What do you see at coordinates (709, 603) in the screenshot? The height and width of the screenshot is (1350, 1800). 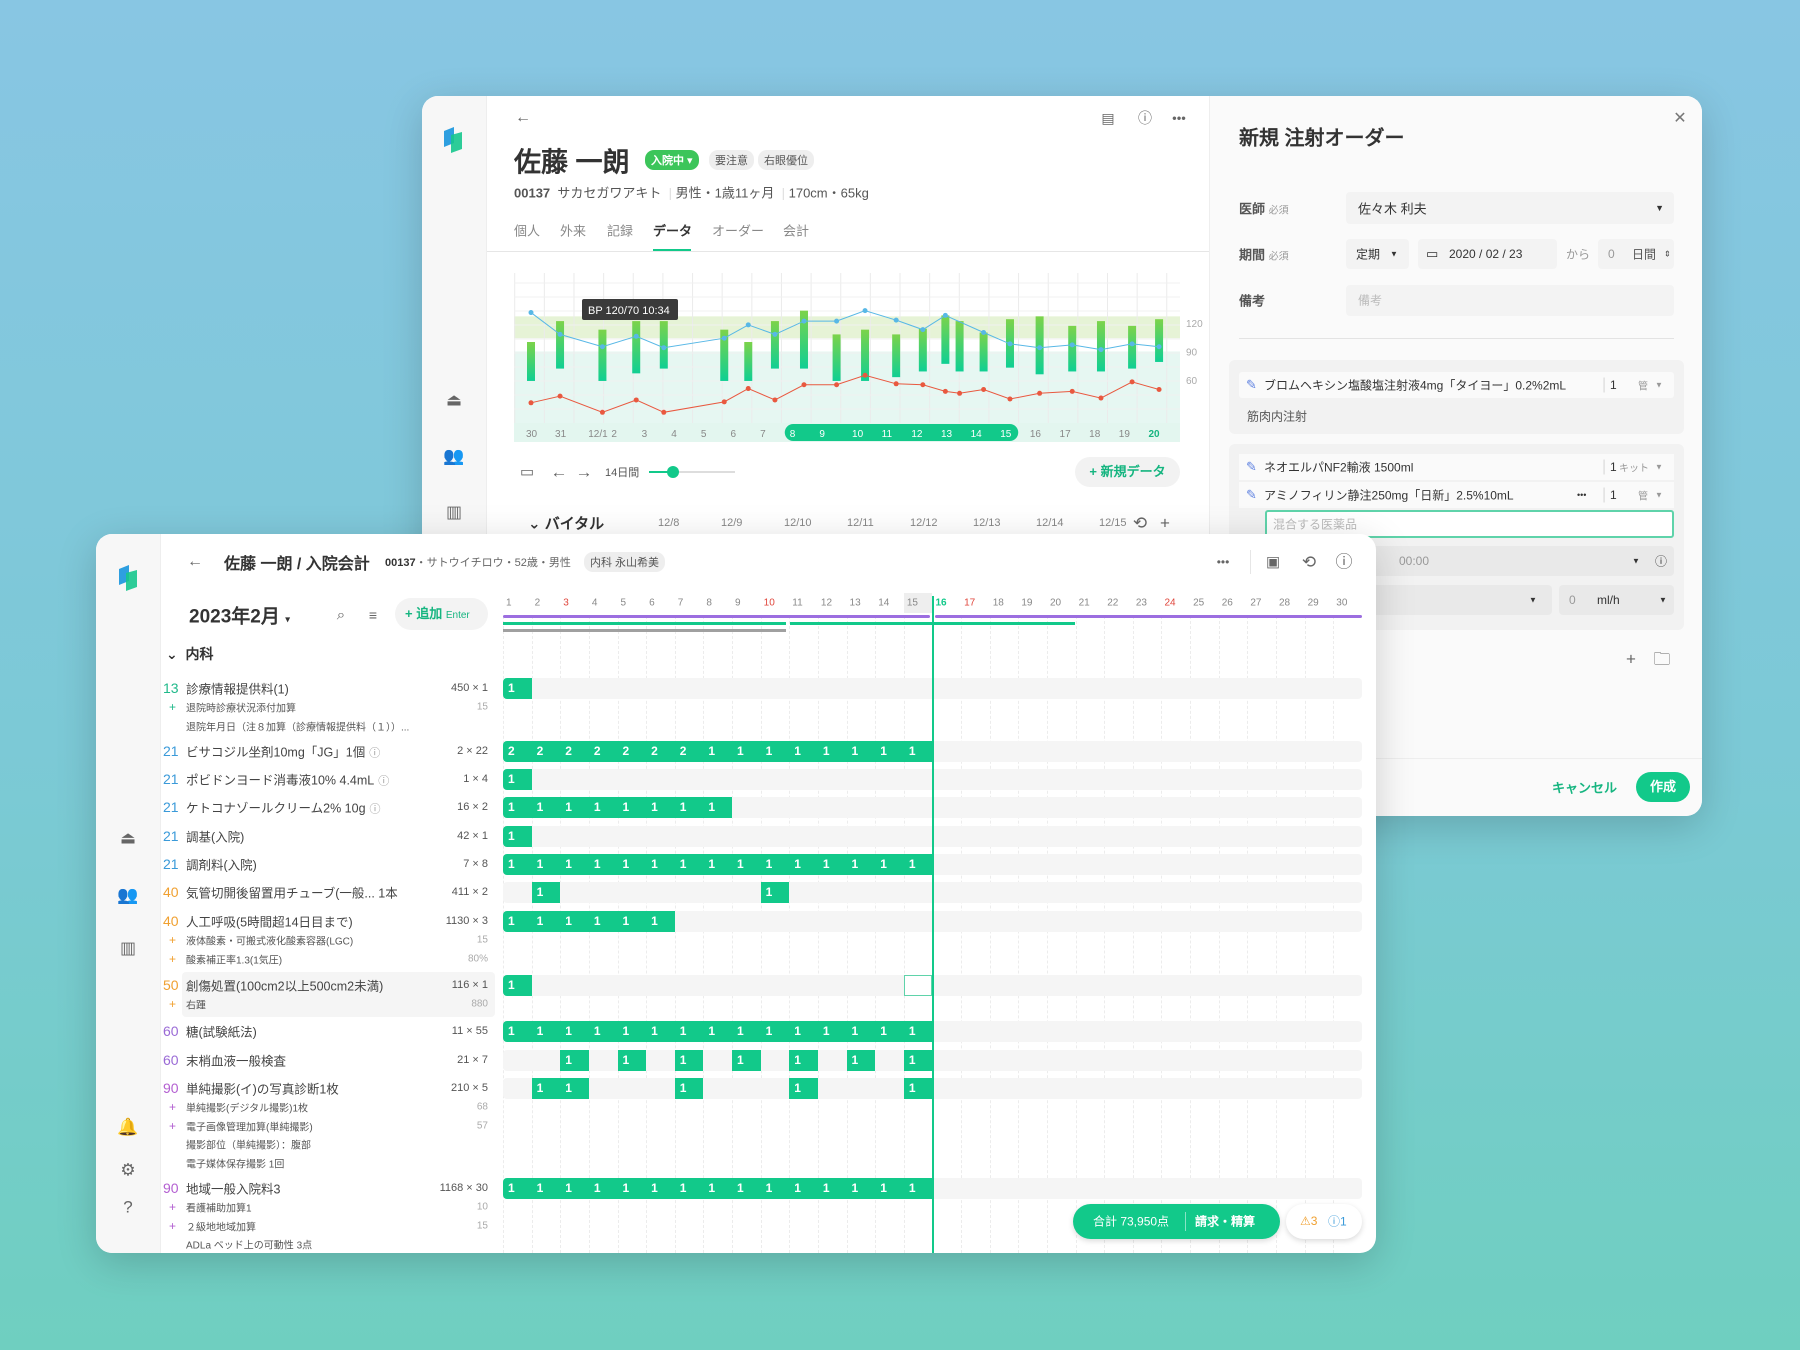 I see `day-header: 8` at bounding box center [709, 603].